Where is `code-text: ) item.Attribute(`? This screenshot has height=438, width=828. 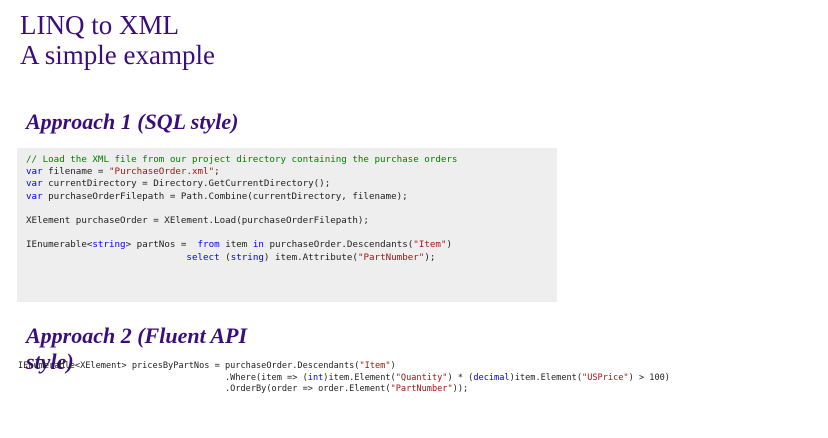 code-text: ) item.Attribute( is located at coordinates (310, 257).